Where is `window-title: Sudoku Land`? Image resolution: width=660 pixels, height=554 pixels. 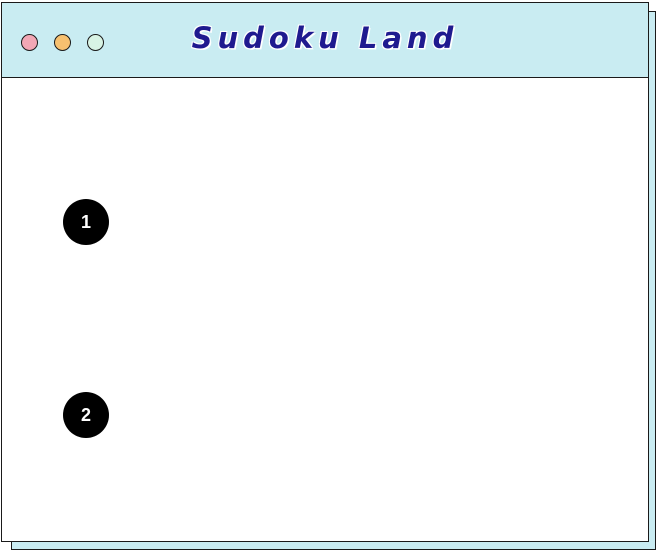 window-title: Sudoku Land is located at coordinates (325, 38).